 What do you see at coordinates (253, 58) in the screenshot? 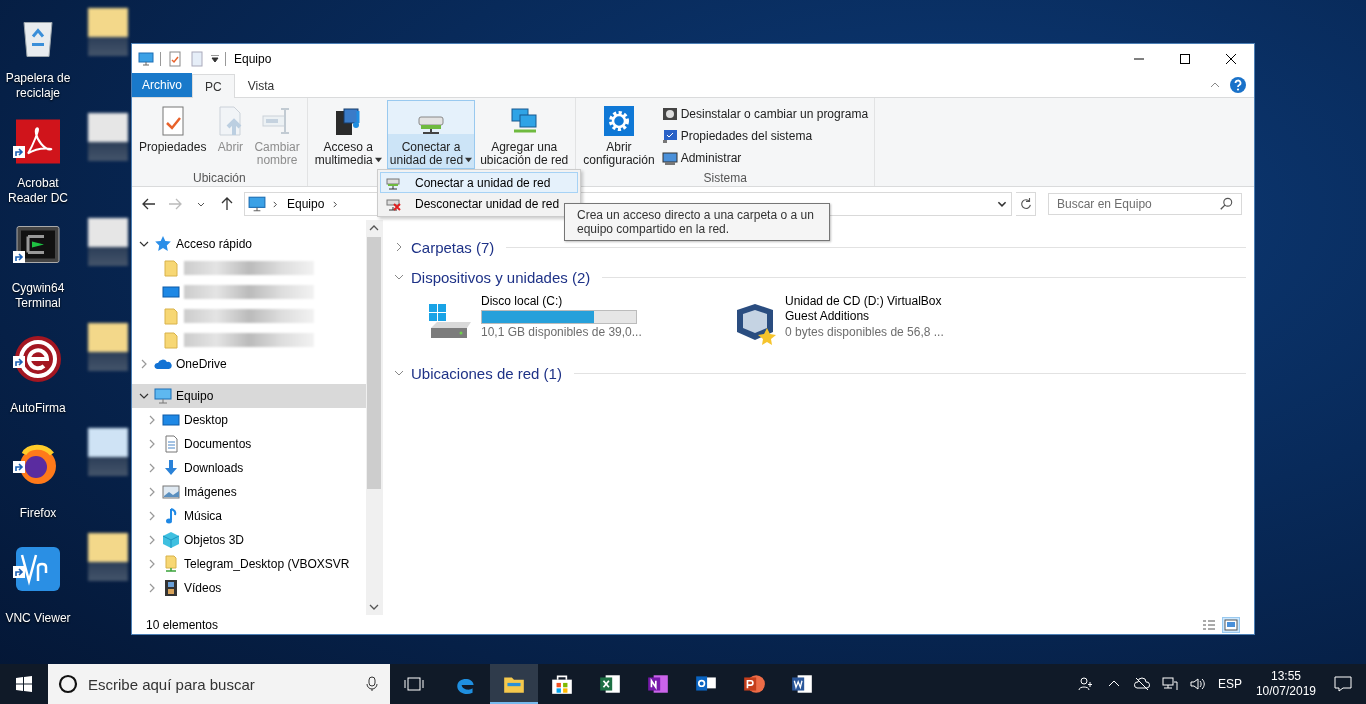
I see `window-title: Equipo` at bounding box center [253, 58].